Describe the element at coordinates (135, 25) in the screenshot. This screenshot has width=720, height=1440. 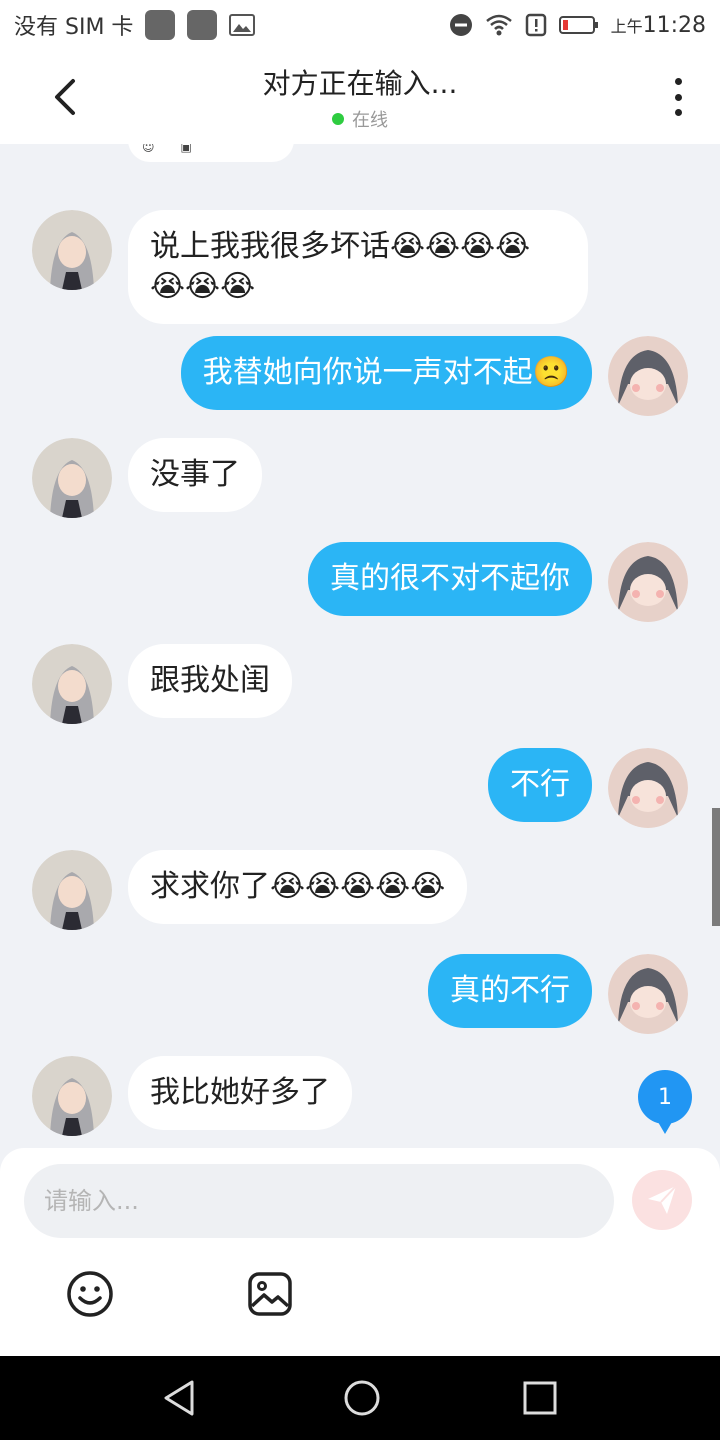
I see `status-left: 没有 SIM 卡` at that location.